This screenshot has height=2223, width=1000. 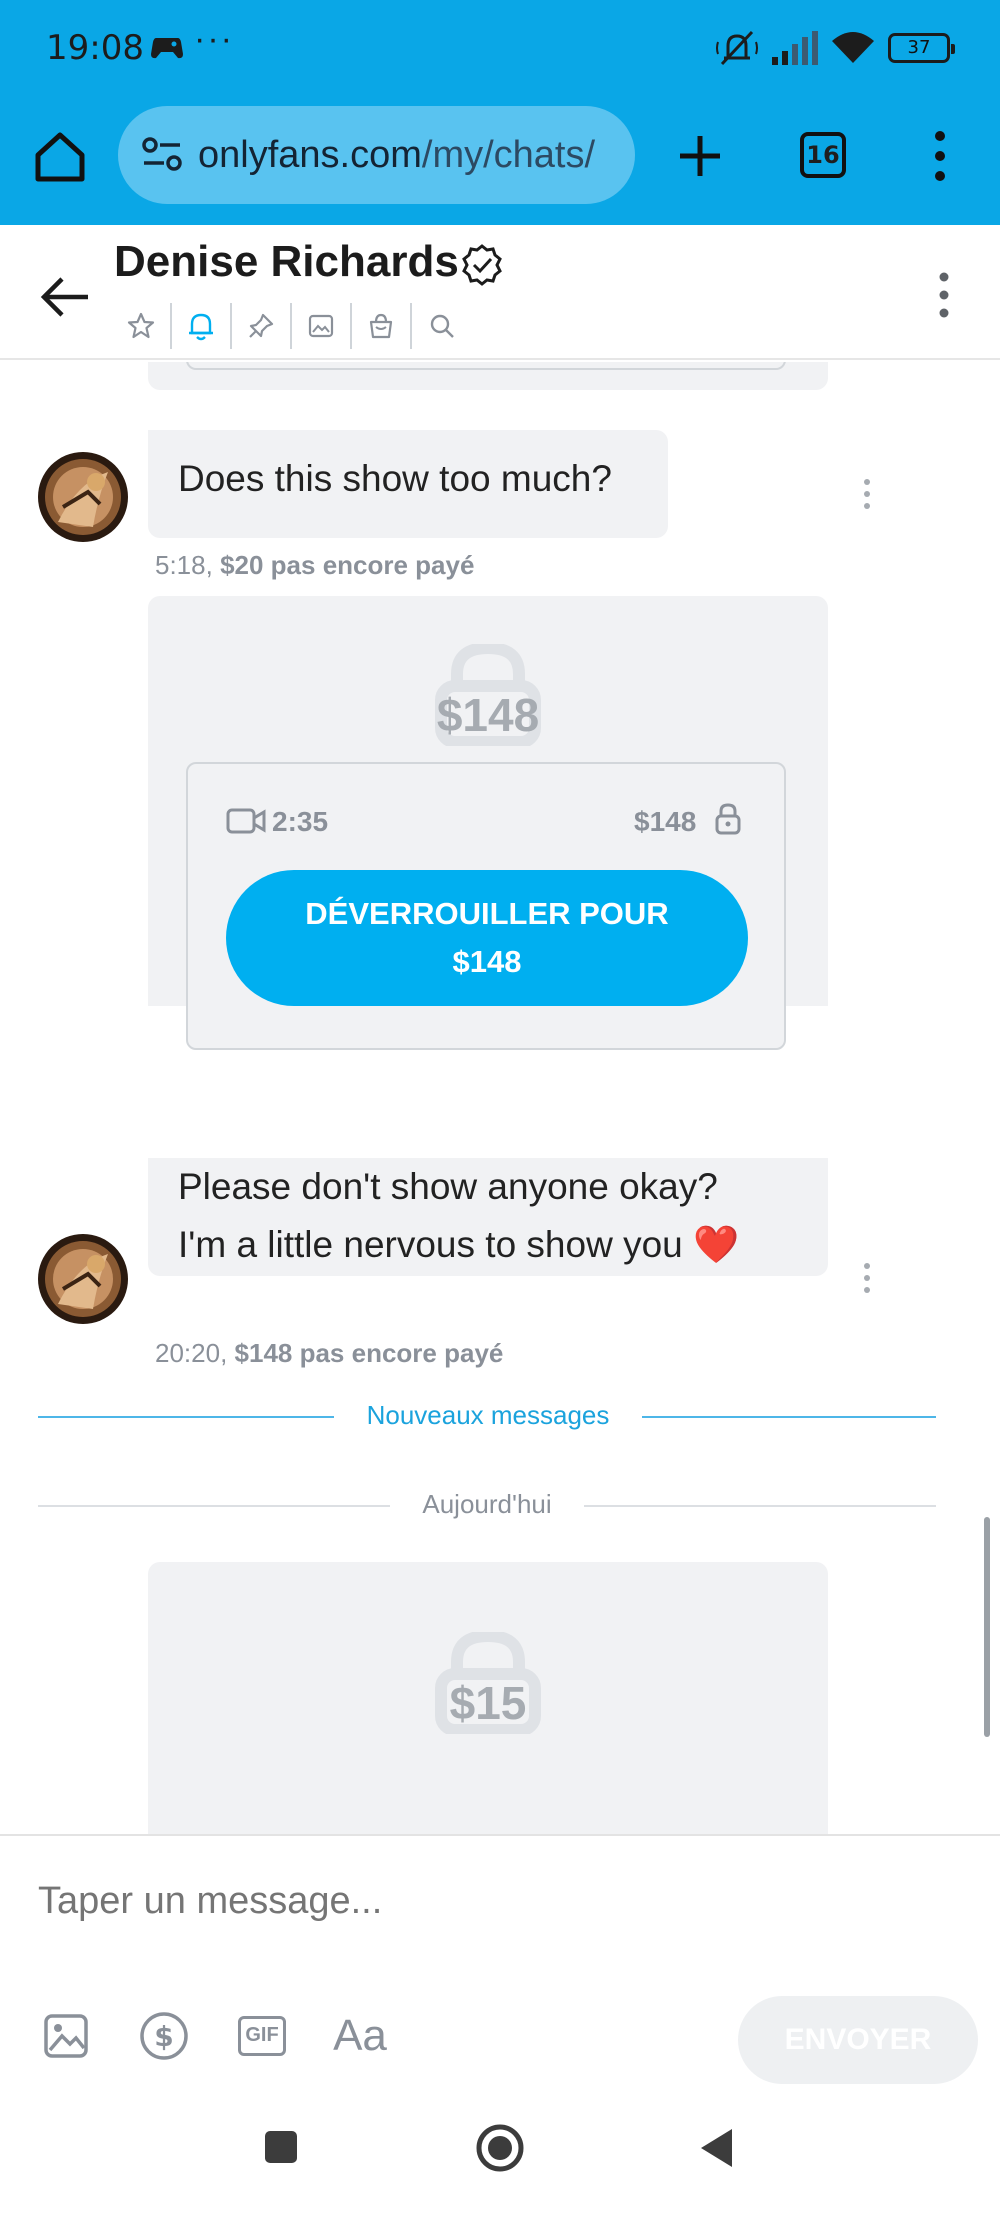 What do you see at coordinates (488, 715) in the screenshot?
I see `locked-price-label: $148` at bounding box center [488, 715].